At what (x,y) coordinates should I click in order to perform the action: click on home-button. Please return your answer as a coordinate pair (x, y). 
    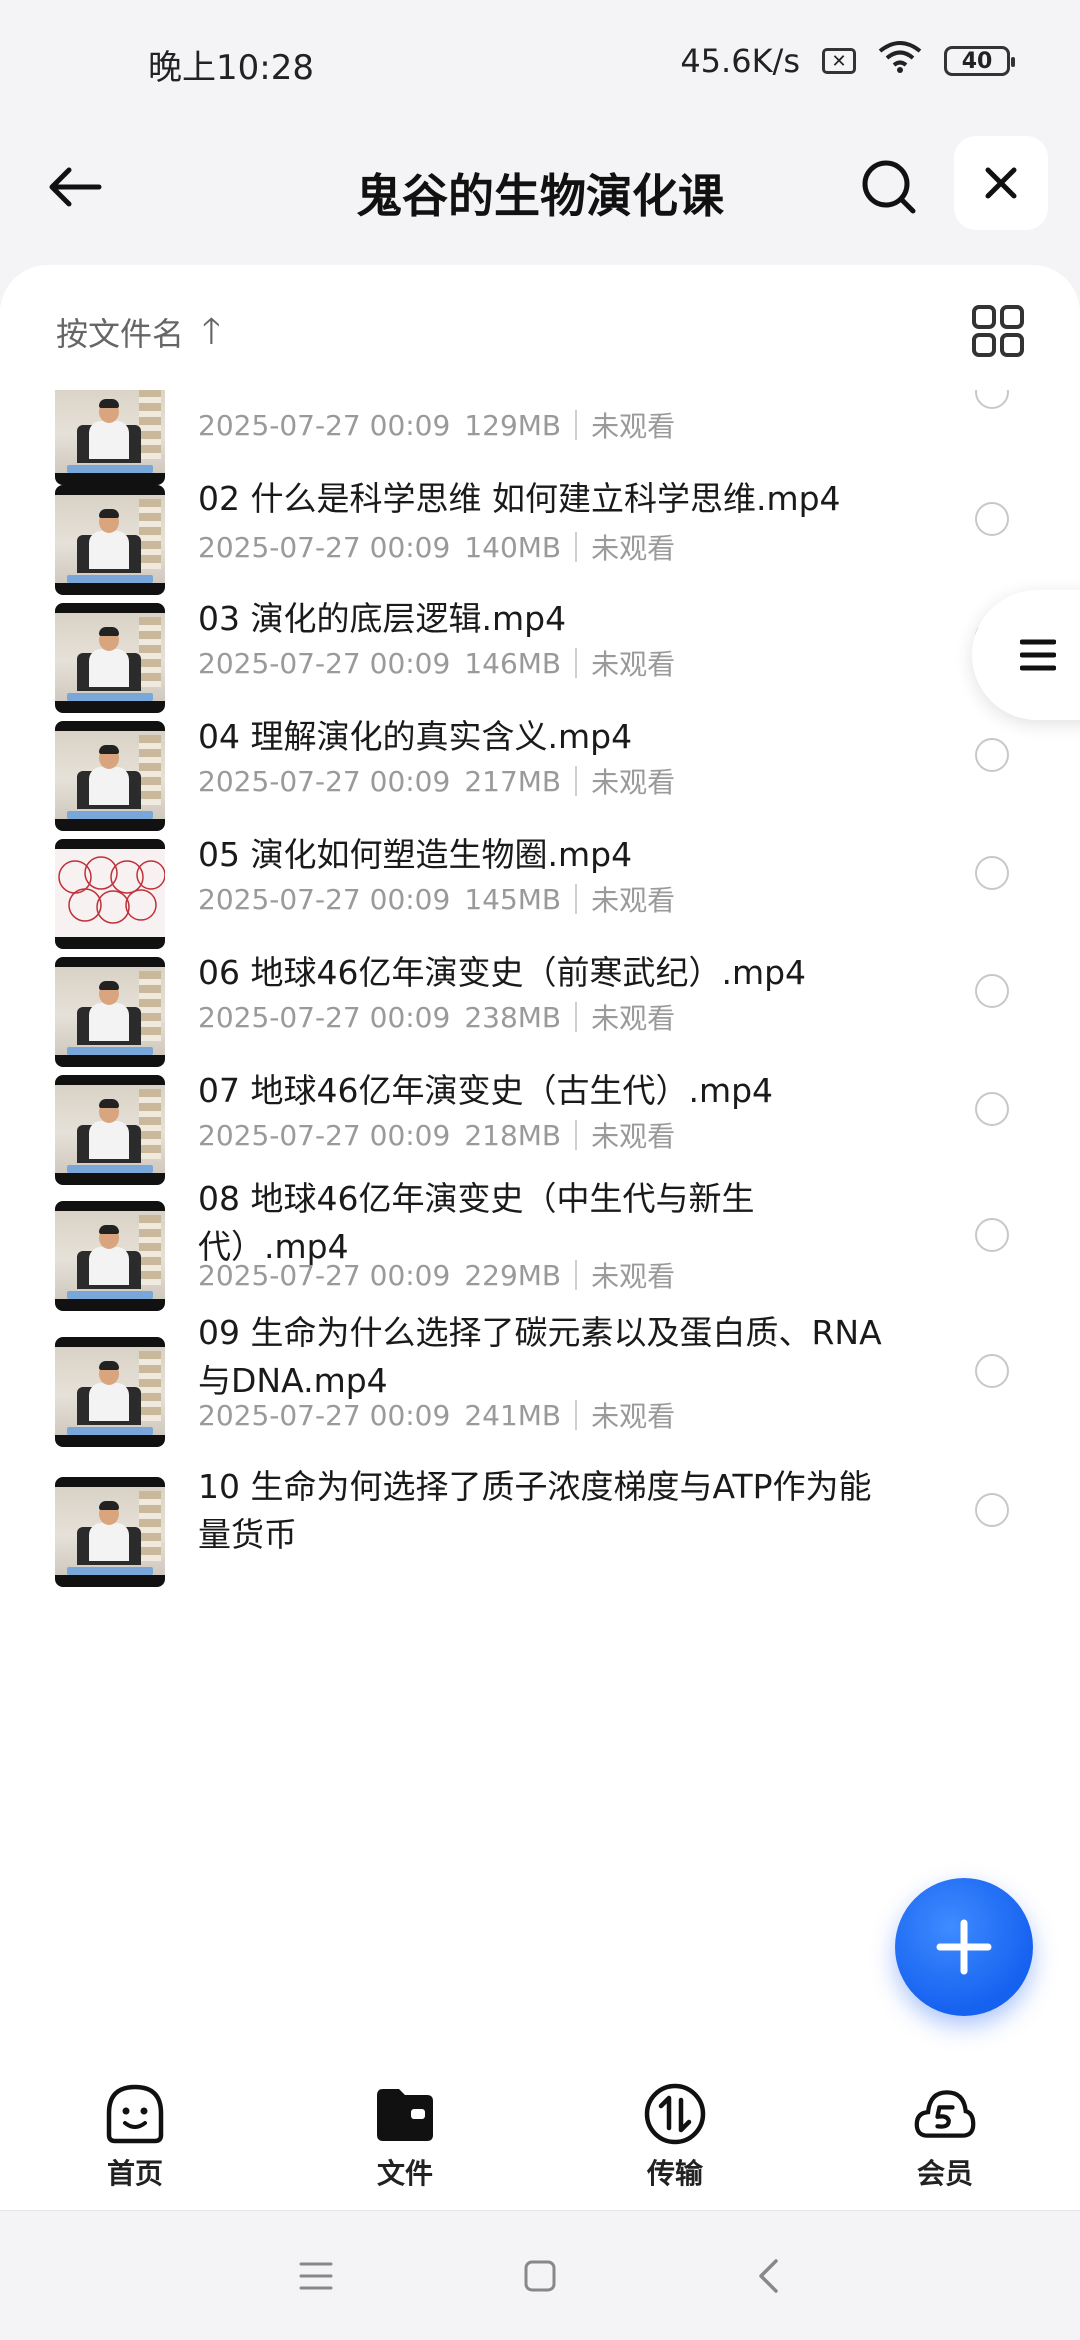
    Looking at the image, I should click on (540, 2276).